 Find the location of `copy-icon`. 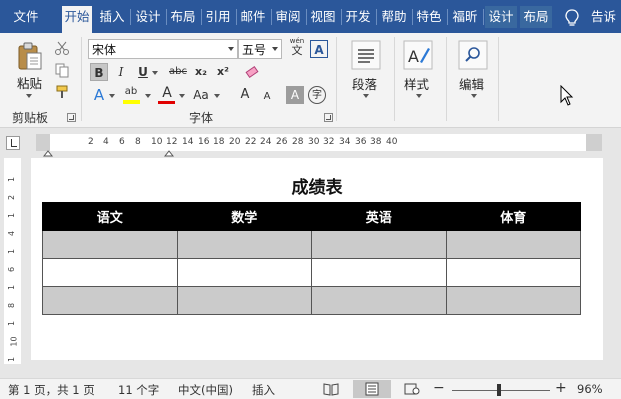

copy-icon is located at coordinates (62, 70).